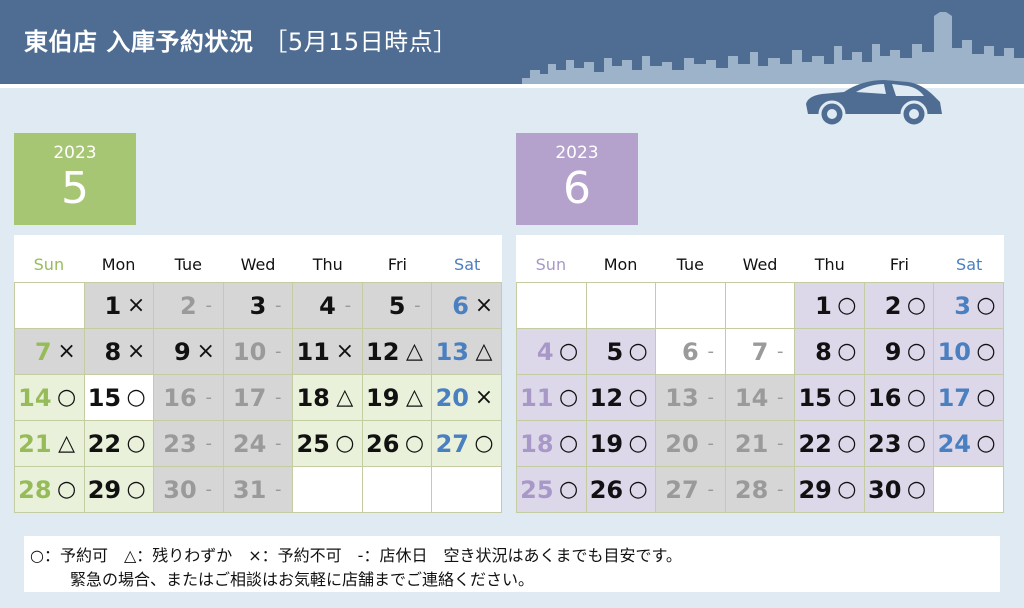 The image size is (1024, 608). What do you see at coordinates (397, 306) in the screenshot?
I see `day-cell-5: 5-` at bounding box center [397, 306].